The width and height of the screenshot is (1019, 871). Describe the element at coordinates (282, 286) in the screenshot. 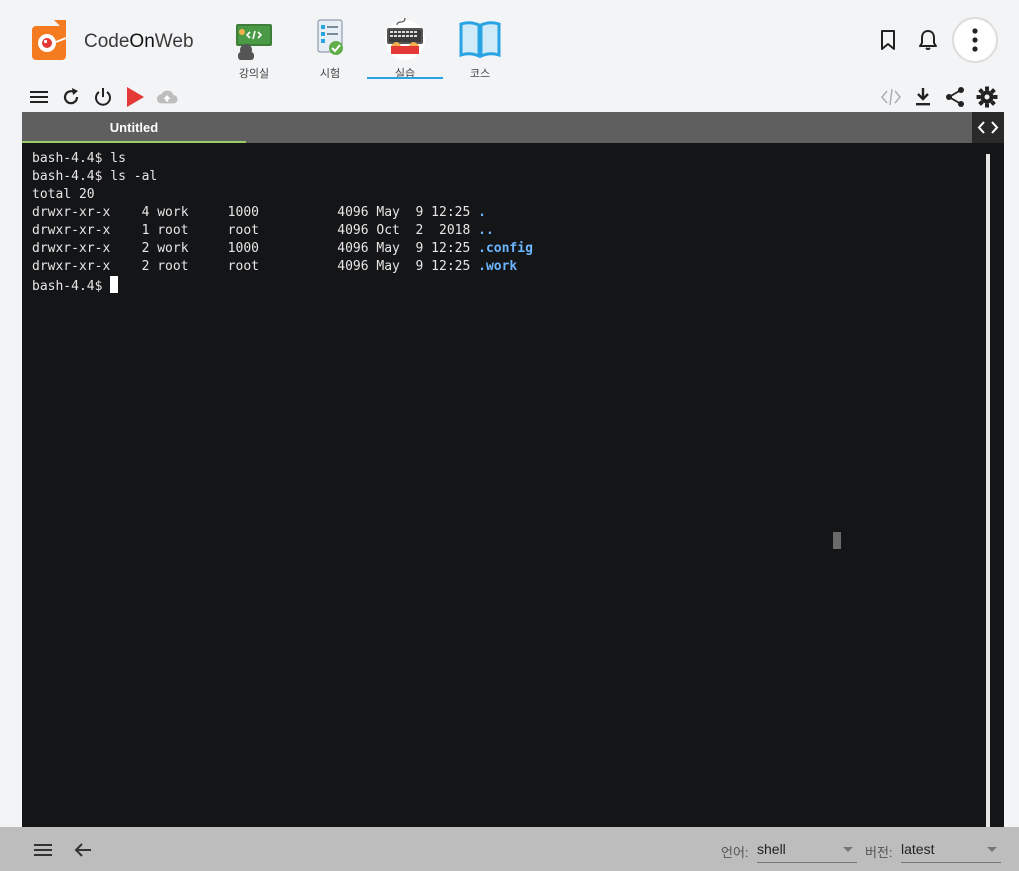

I see `terminal-line: bash-4.4$` at that location.